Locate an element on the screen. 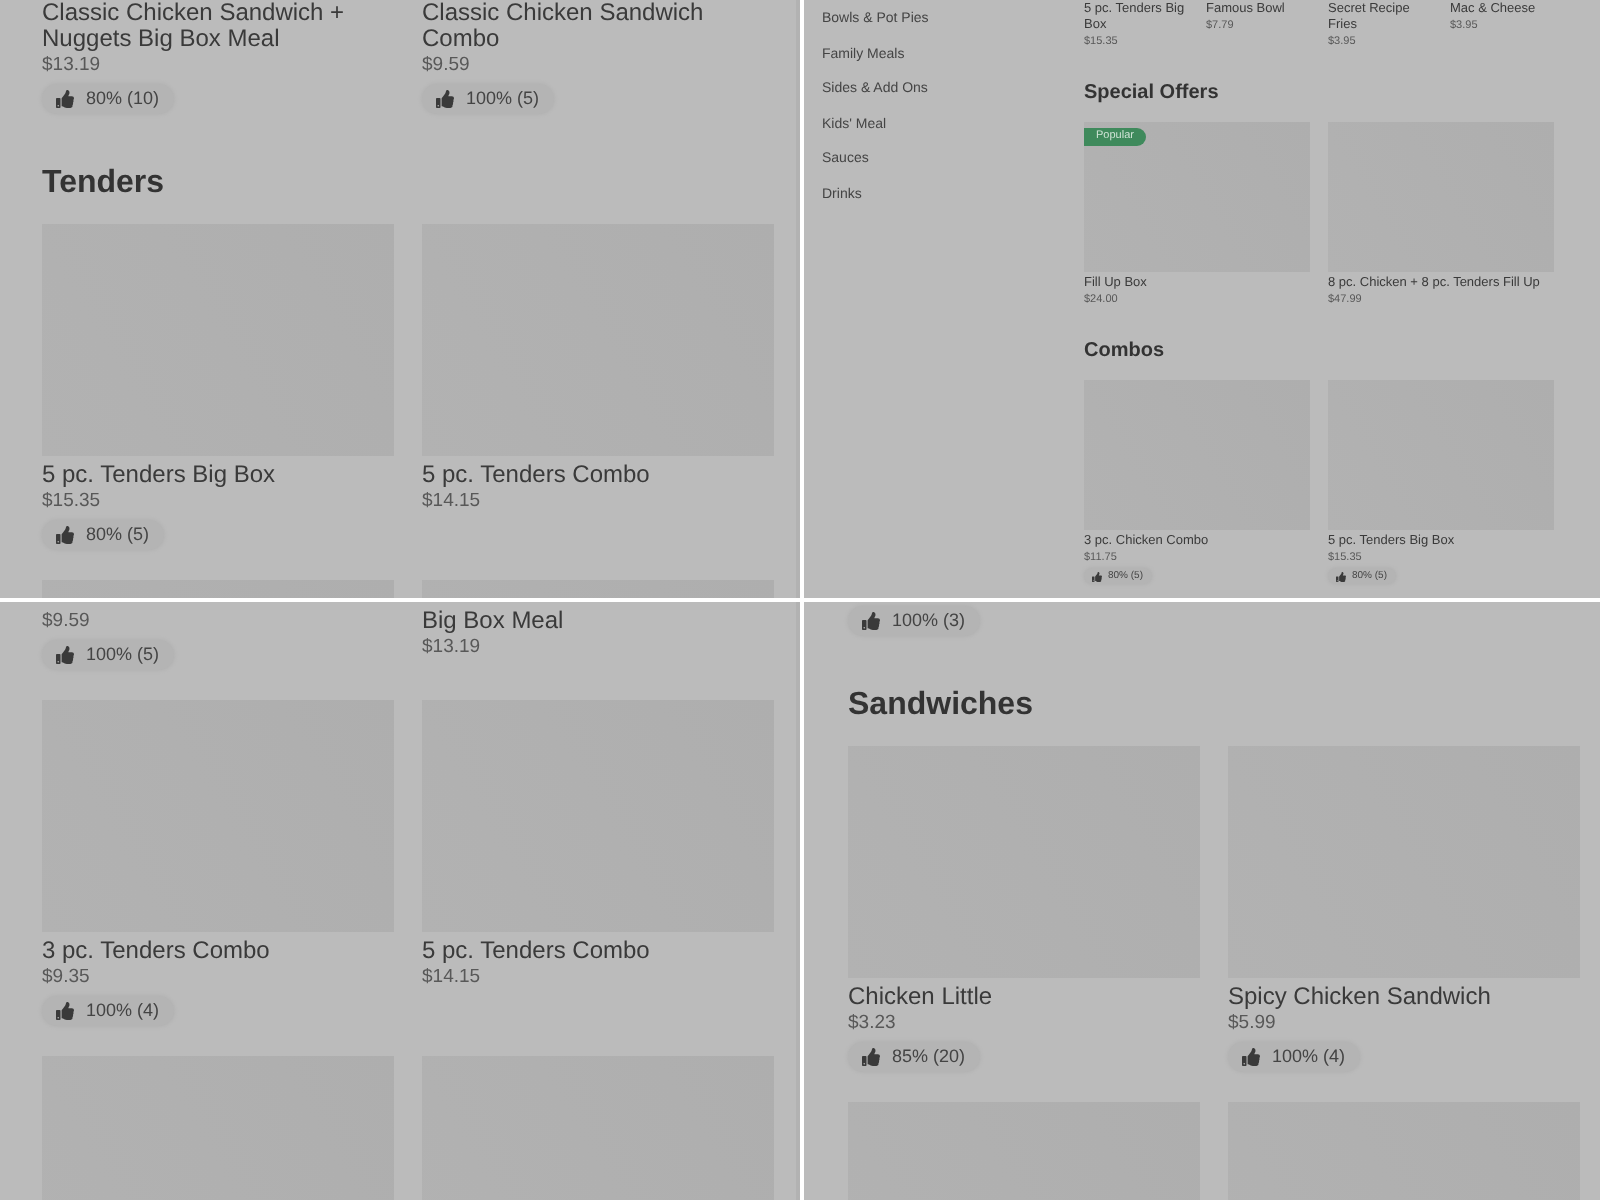 This screenshot has height=1200, width=1600. item-price: $5.99 is located at coordinates (1252, 1024).